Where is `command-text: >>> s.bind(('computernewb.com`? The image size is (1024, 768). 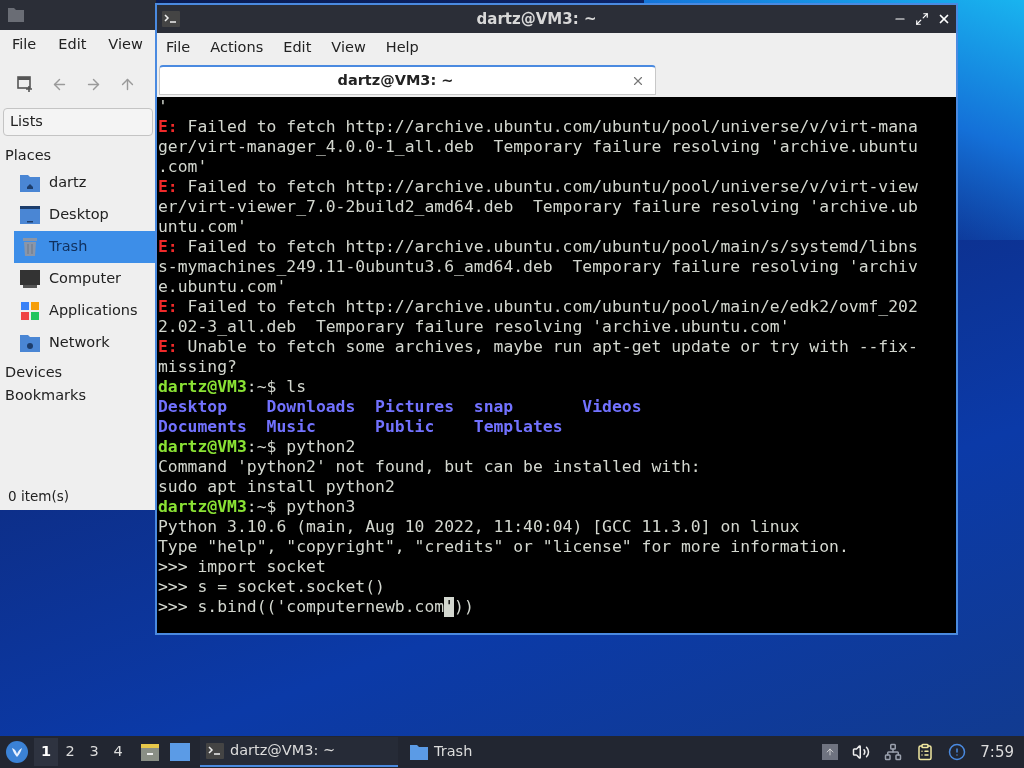 command-text: >>> s.bind(('computernewb.com is located at coordinates (301, 607).